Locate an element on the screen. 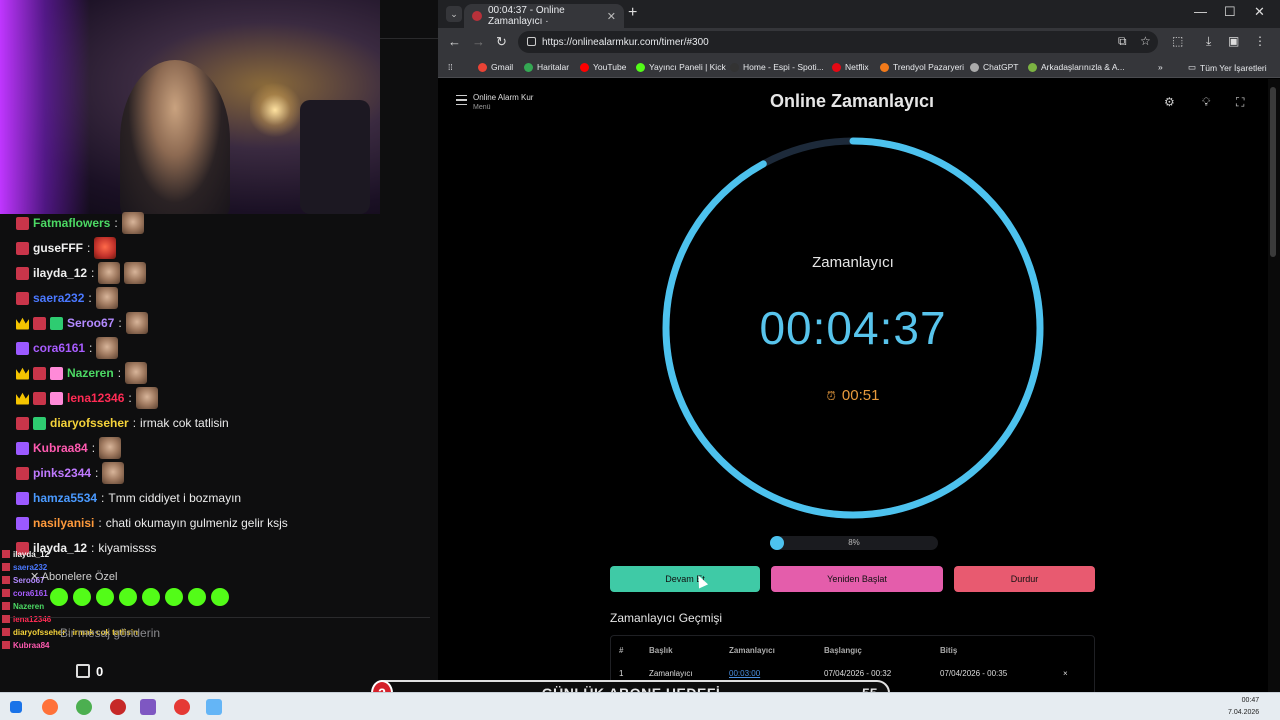 This screenshot has height=720, width=1280. chat-username: nasilyanisi is located at coordinates (63, 523).